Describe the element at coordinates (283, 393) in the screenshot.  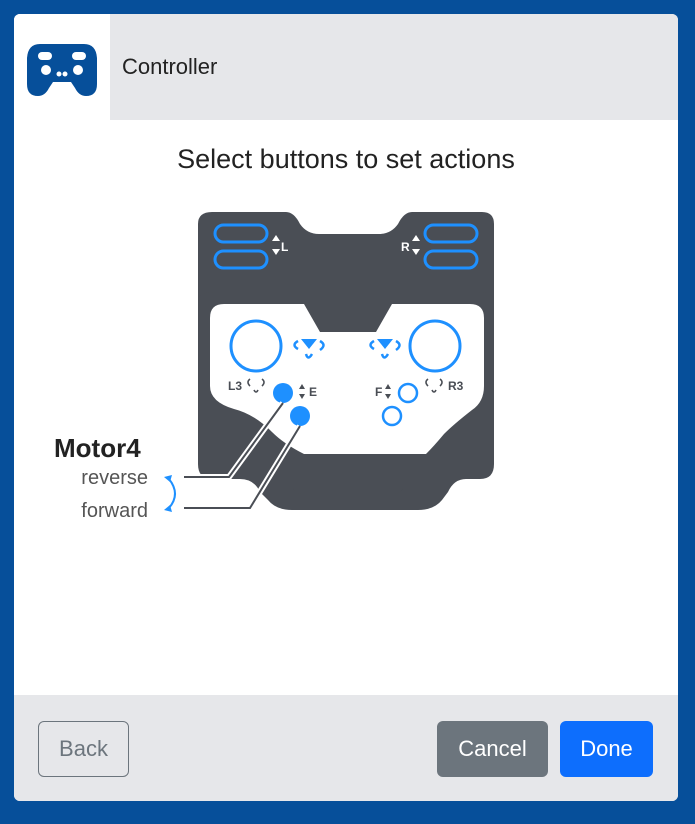
I see `e-button-up` at that location.